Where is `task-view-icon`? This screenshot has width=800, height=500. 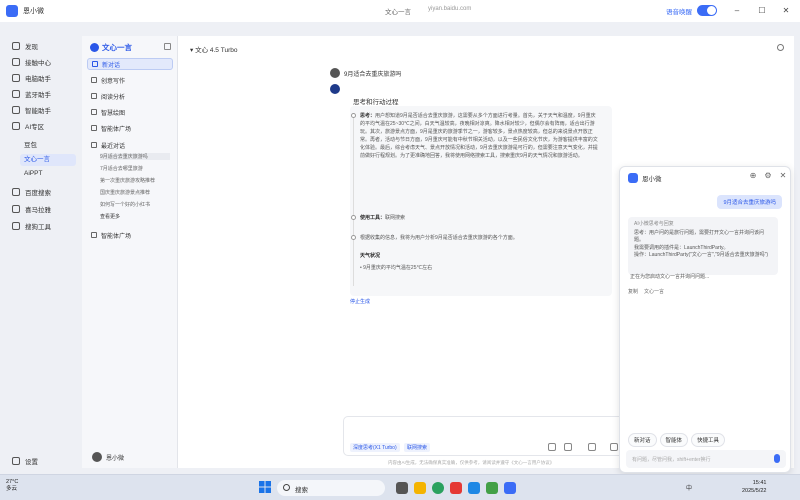 task-view-icon is located at coordinates (402, 488).